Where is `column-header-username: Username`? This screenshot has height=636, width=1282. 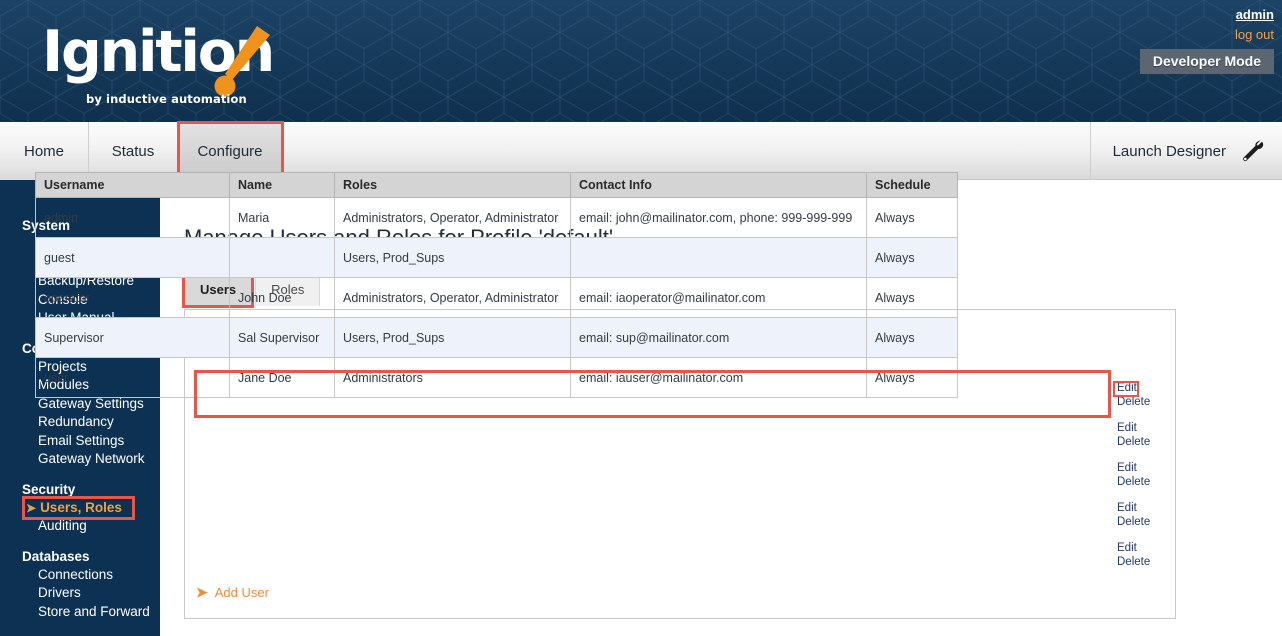 column-header-username: Username is located at coordinates (132, 185).